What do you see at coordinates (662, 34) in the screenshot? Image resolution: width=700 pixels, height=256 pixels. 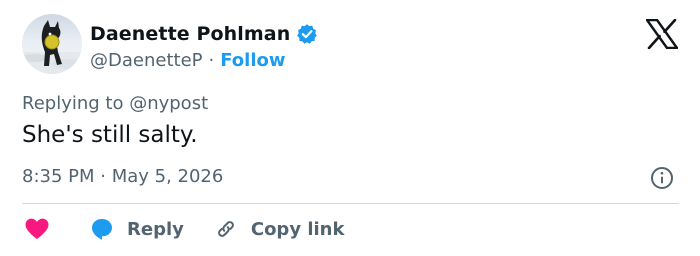 I see `x-logo-icon` at bounding box center [662, 34].